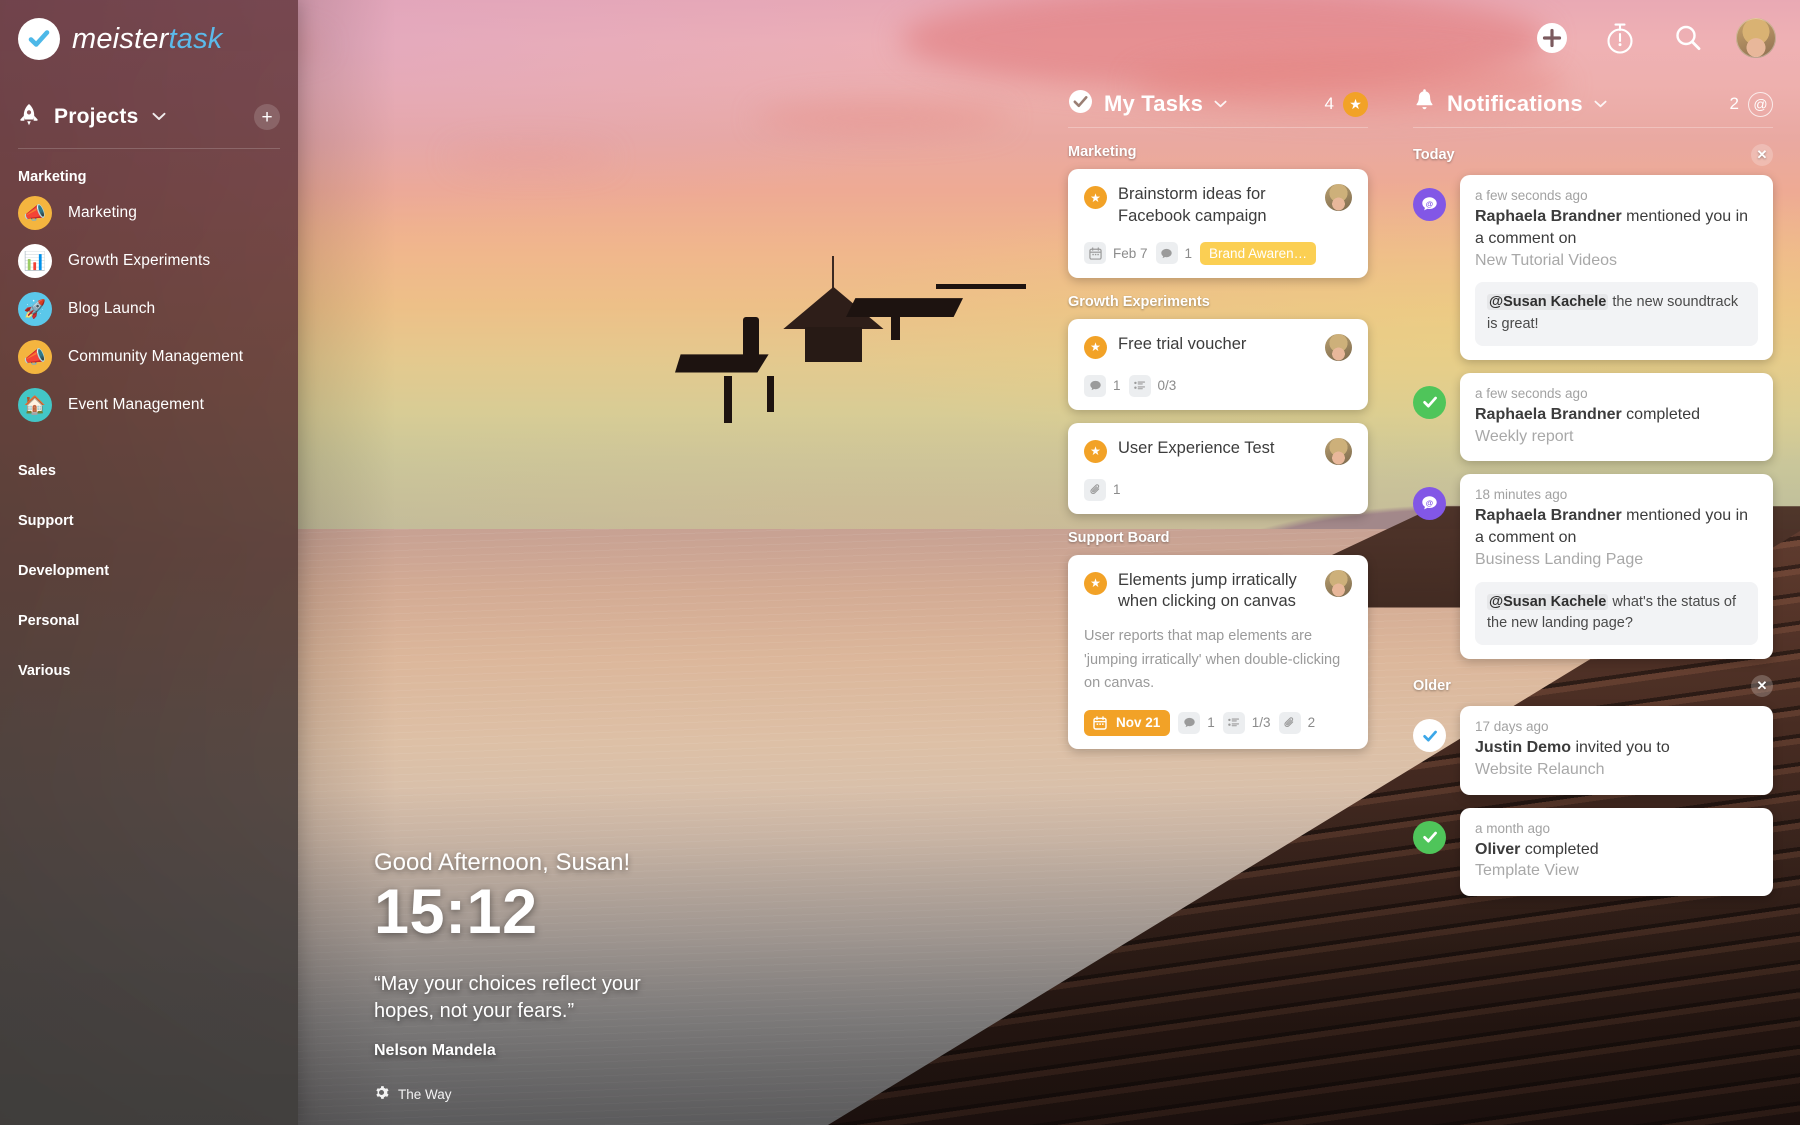 This screenshot has width=1800, height=1125. Describe the element at coordinates (149, 671) in the screenshot. I see `sidebar-group-various: Various` at that location.